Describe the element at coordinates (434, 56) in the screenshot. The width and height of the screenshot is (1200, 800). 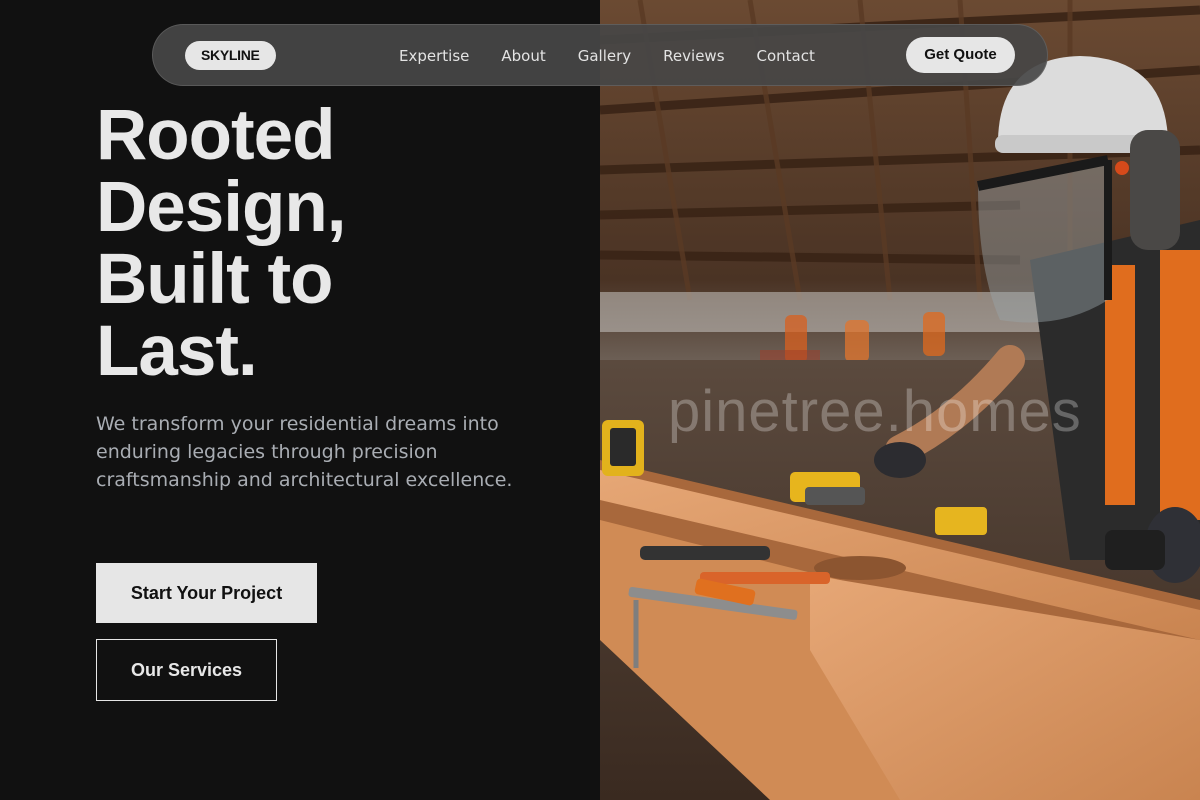
I see `nav-link-expertise: Expertise` at that location.